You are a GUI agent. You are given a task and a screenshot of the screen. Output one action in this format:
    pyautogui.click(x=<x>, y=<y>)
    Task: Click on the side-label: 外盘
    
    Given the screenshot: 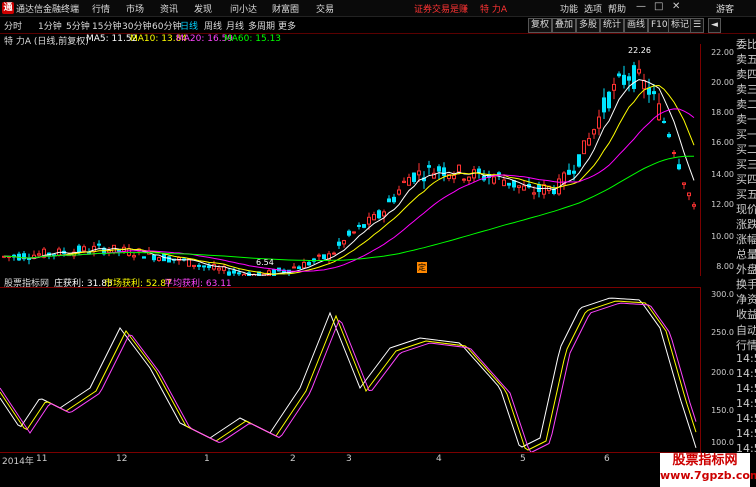 What is the action you would take?
    pyautogui.click(x=746, y=269)
    